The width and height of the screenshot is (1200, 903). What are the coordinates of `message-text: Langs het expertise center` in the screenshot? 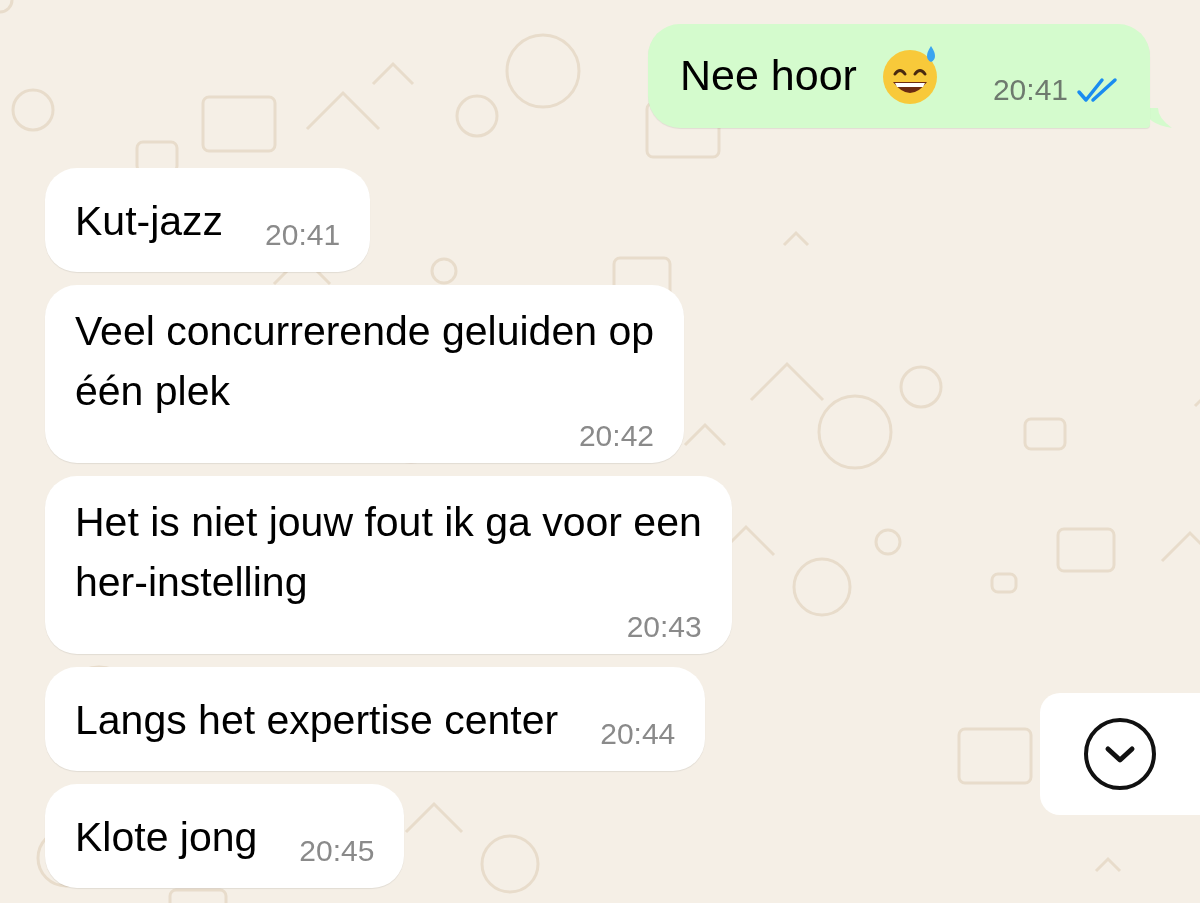 It's located at (317, 720).